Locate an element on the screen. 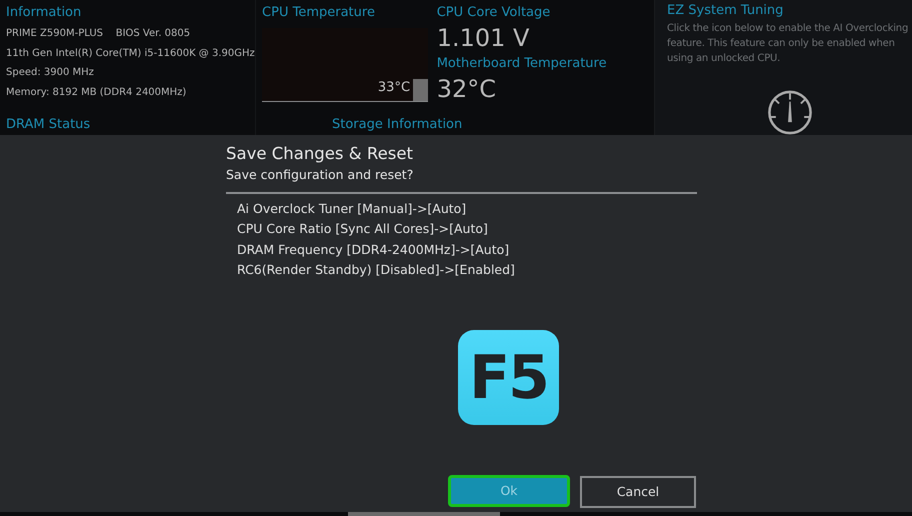  section-title: Storage Information is located at coordinates (398, 125).